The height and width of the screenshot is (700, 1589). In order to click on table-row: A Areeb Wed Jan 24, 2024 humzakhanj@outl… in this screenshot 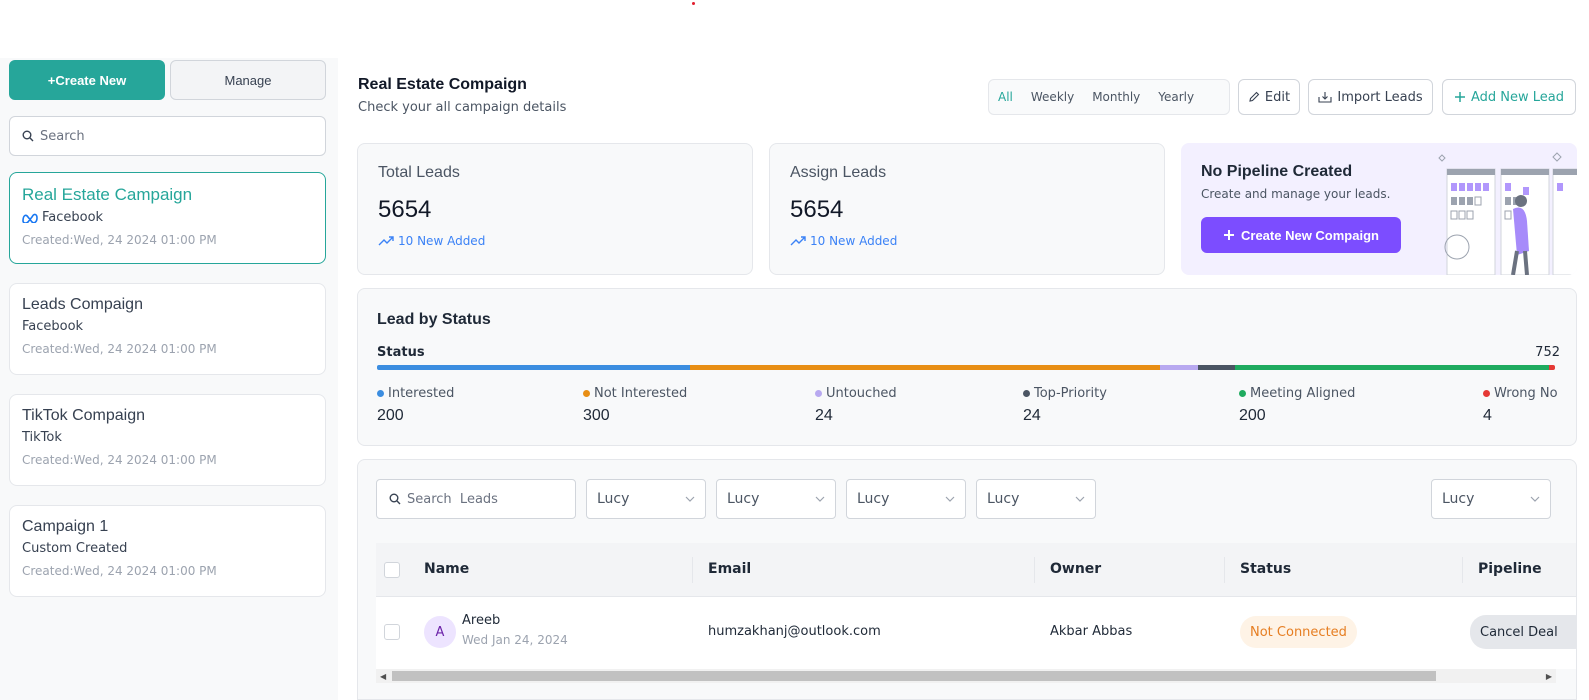, I will do `click(976, 633)`.